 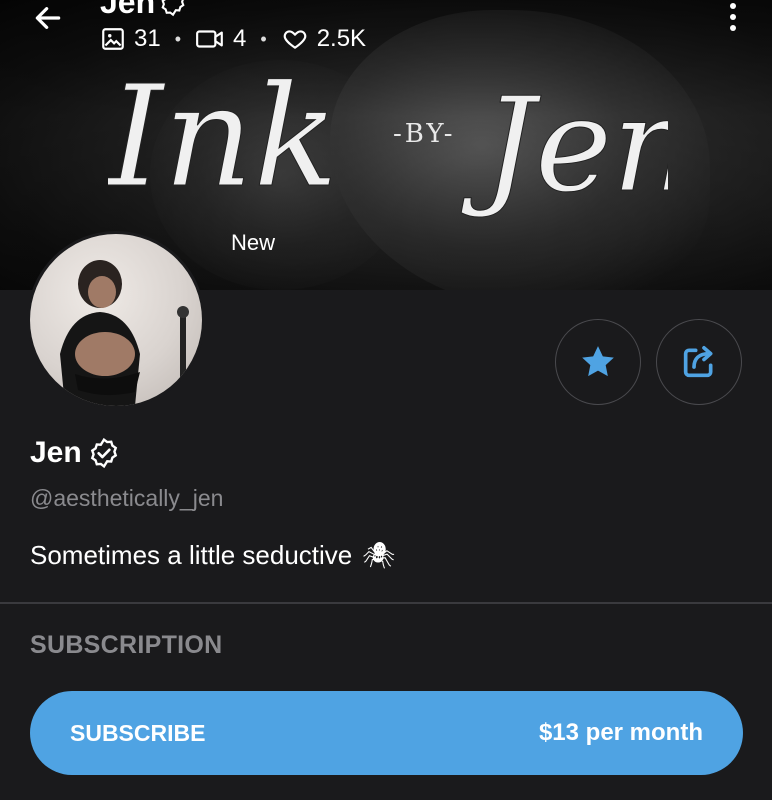 I want to click on subscribe-button-label: SUBSCRIBE, so click(x=138, y=732).